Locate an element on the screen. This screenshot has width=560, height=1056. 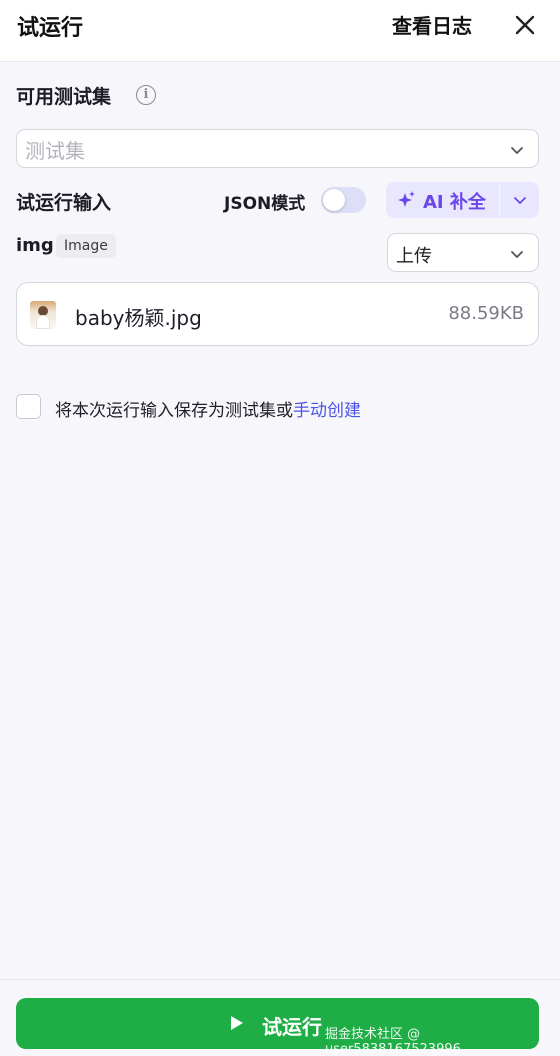
json-mode-label: JSON模式 is located at coordinates (265, 204).